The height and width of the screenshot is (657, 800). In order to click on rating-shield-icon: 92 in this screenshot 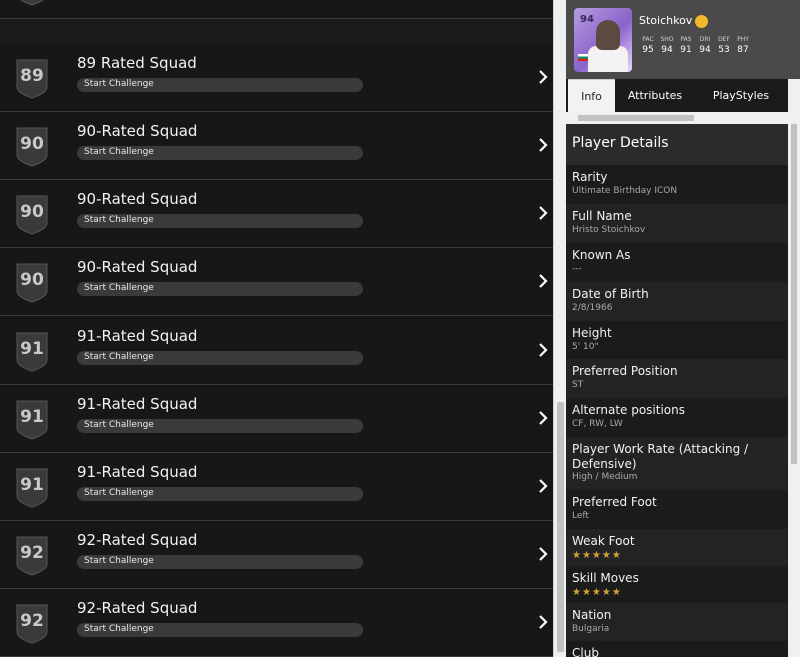, I will do `click(32, 555)`.